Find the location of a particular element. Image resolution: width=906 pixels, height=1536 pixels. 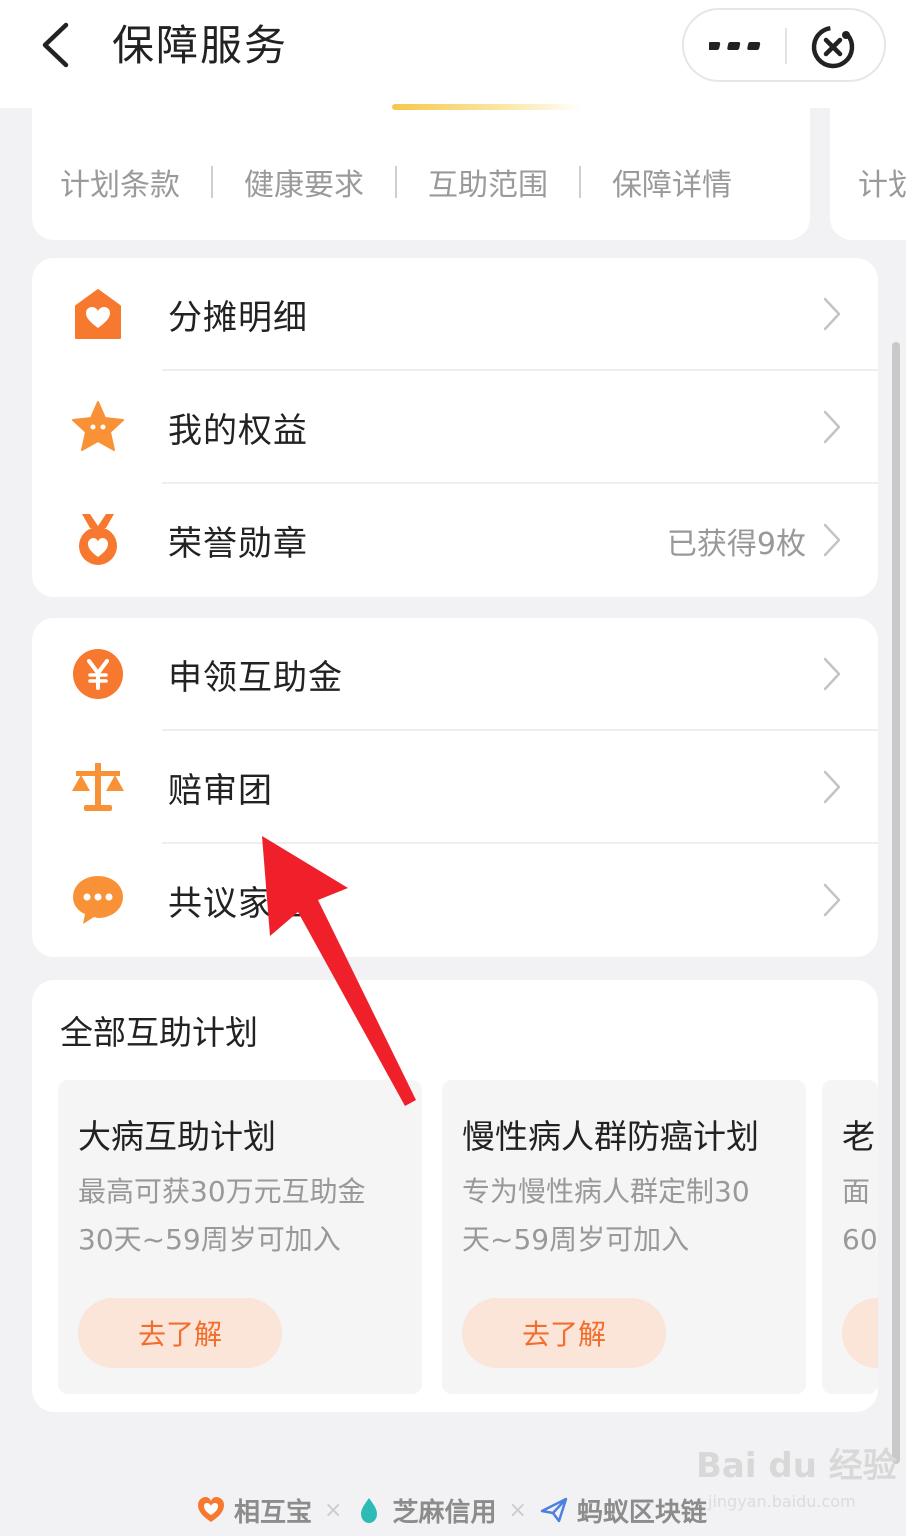

next-plan-tabs: 计划 is located at coordinates (882, 182).